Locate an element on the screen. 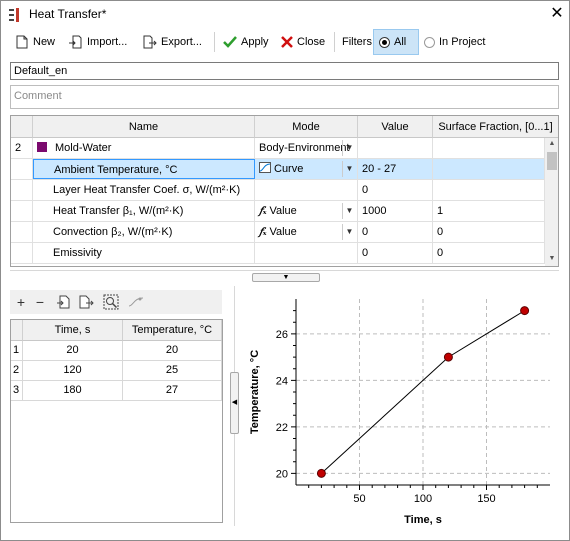 Image resolution: width=570 pixels, height=541 pixels. set-name-field: Default_en is located at coordinates (284, 71).